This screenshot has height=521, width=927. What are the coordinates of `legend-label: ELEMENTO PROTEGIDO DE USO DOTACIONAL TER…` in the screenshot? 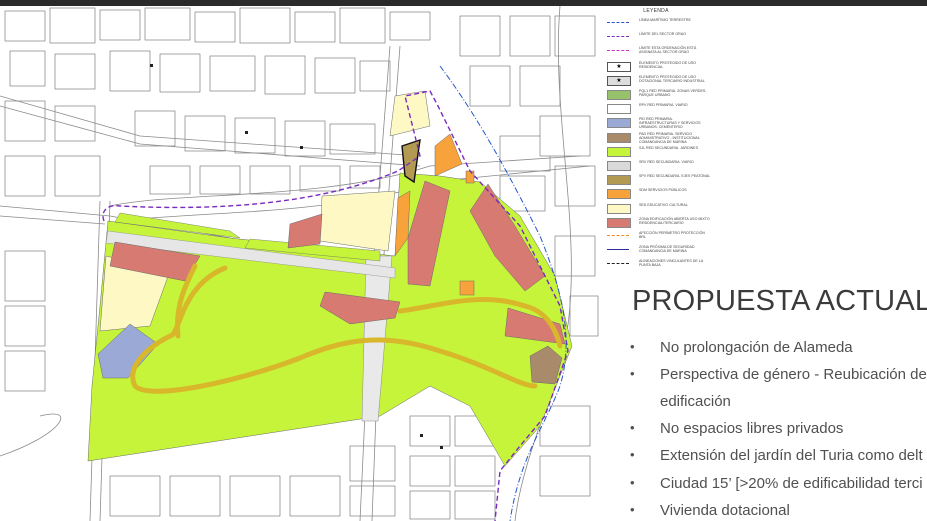 It's located at (672, 78).